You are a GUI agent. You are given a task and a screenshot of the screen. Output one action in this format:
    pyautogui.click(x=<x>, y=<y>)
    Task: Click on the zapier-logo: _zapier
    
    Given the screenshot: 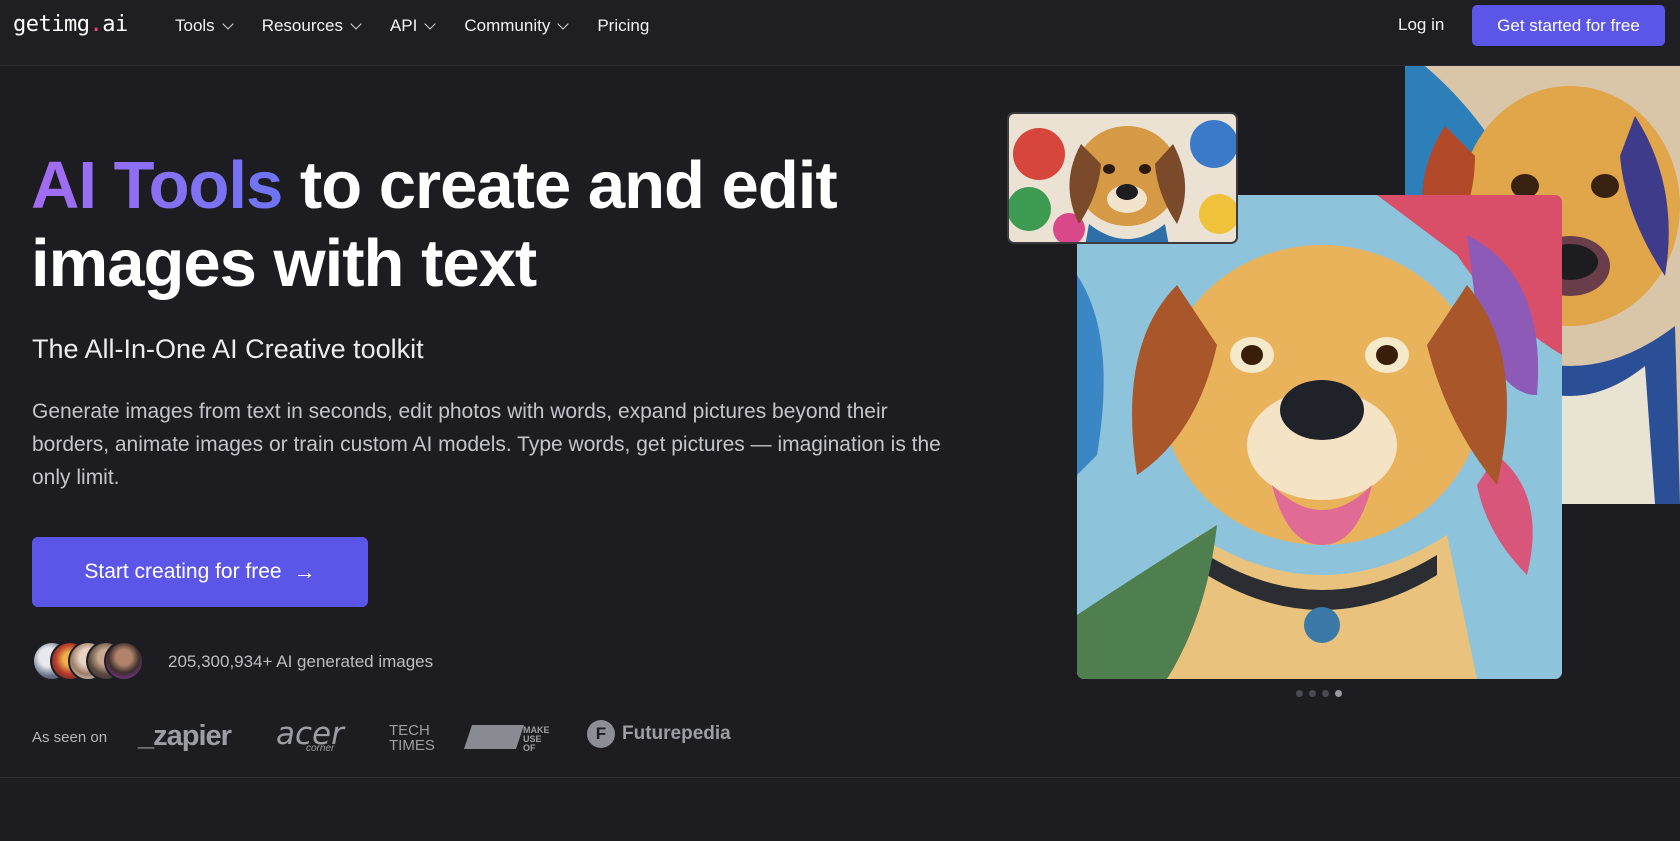 What is the action you would take?
    pyautogui.click(x=185, y=736)
    